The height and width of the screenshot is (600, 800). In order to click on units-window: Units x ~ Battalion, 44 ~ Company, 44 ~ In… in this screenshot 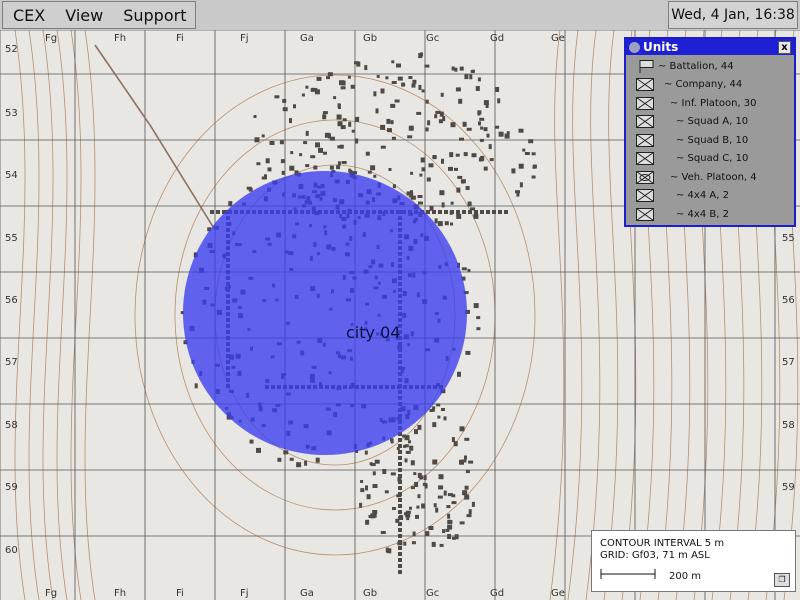, I will do `click(710, 132)`.